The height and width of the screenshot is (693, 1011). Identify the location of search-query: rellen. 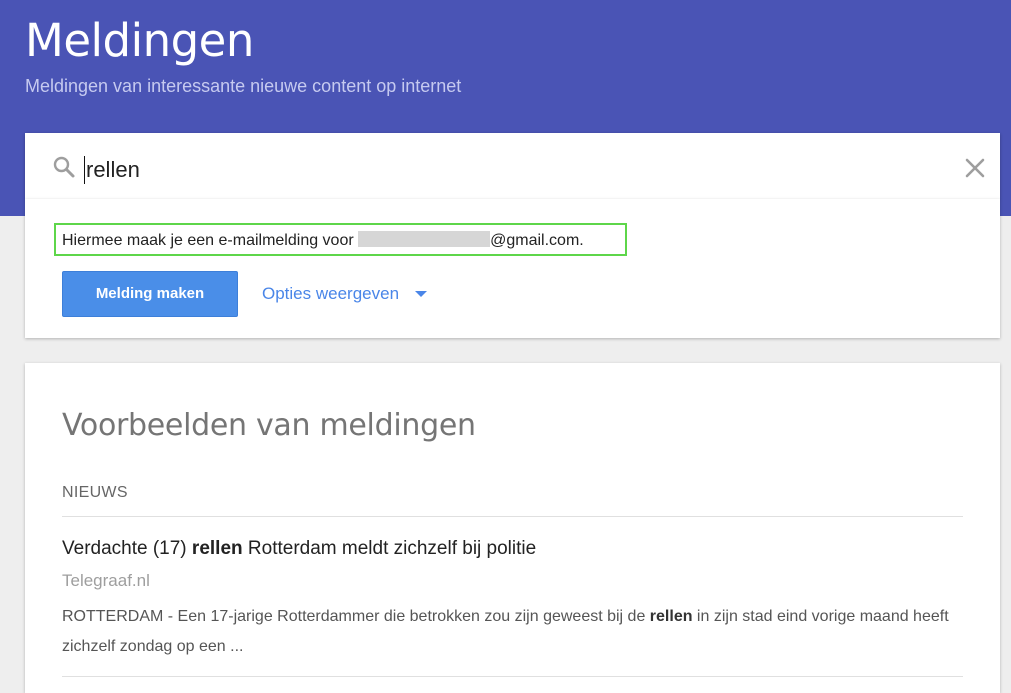
(112, 170).